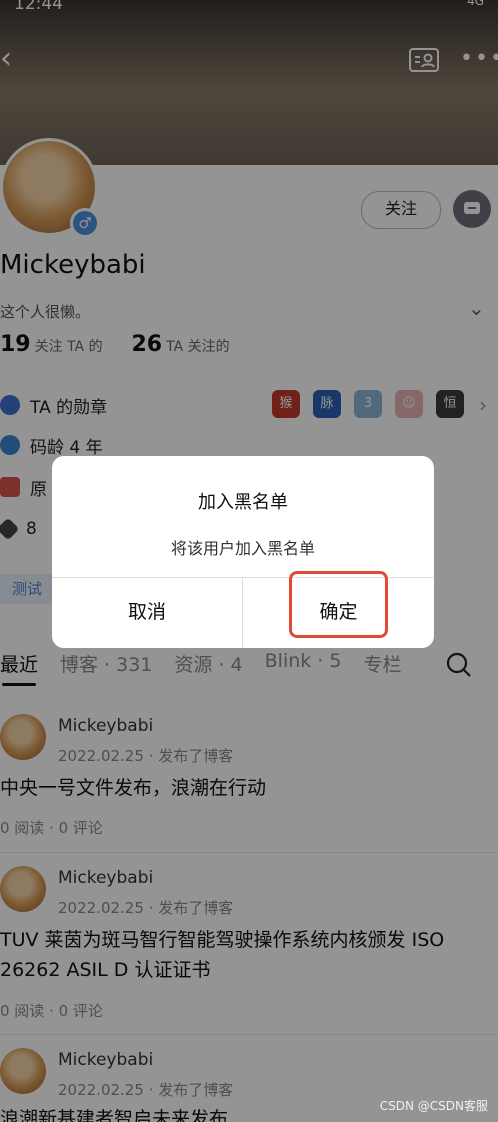 Image resolution: width=498 pixels, height=1122 pixels. I want to click on watermark: CSDN @CSDN客服, so click(433, 1106).